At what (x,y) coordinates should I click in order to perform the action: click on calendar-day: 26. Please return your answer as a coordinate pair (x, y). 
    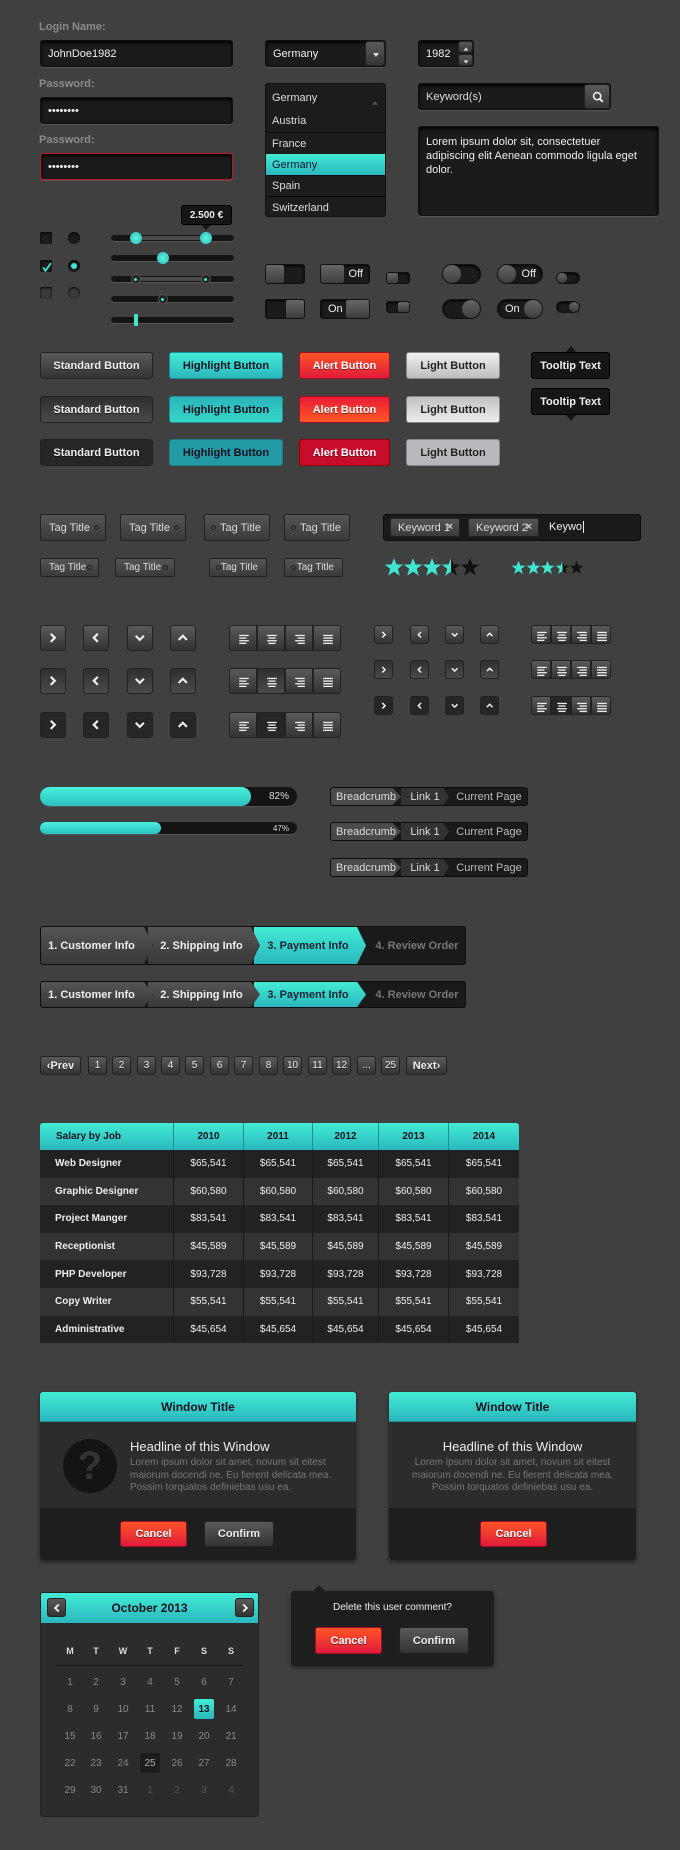
    Looking at the image, I should click on (177, 1763).